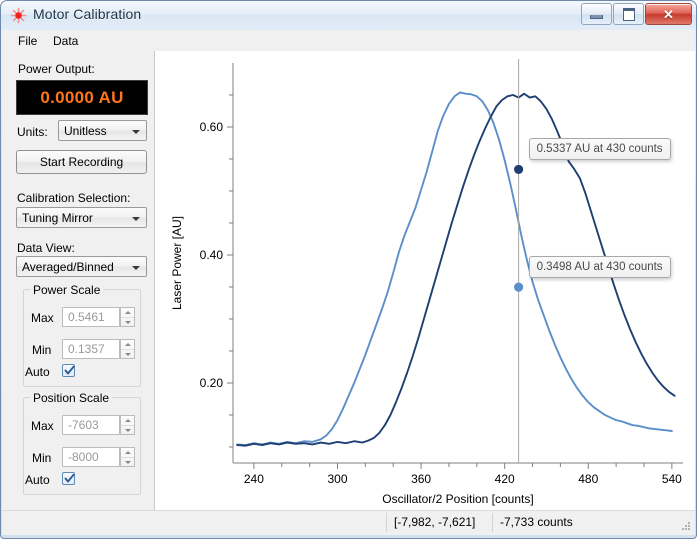  I want to click on svg-text: 0.40, so click(212, 255).